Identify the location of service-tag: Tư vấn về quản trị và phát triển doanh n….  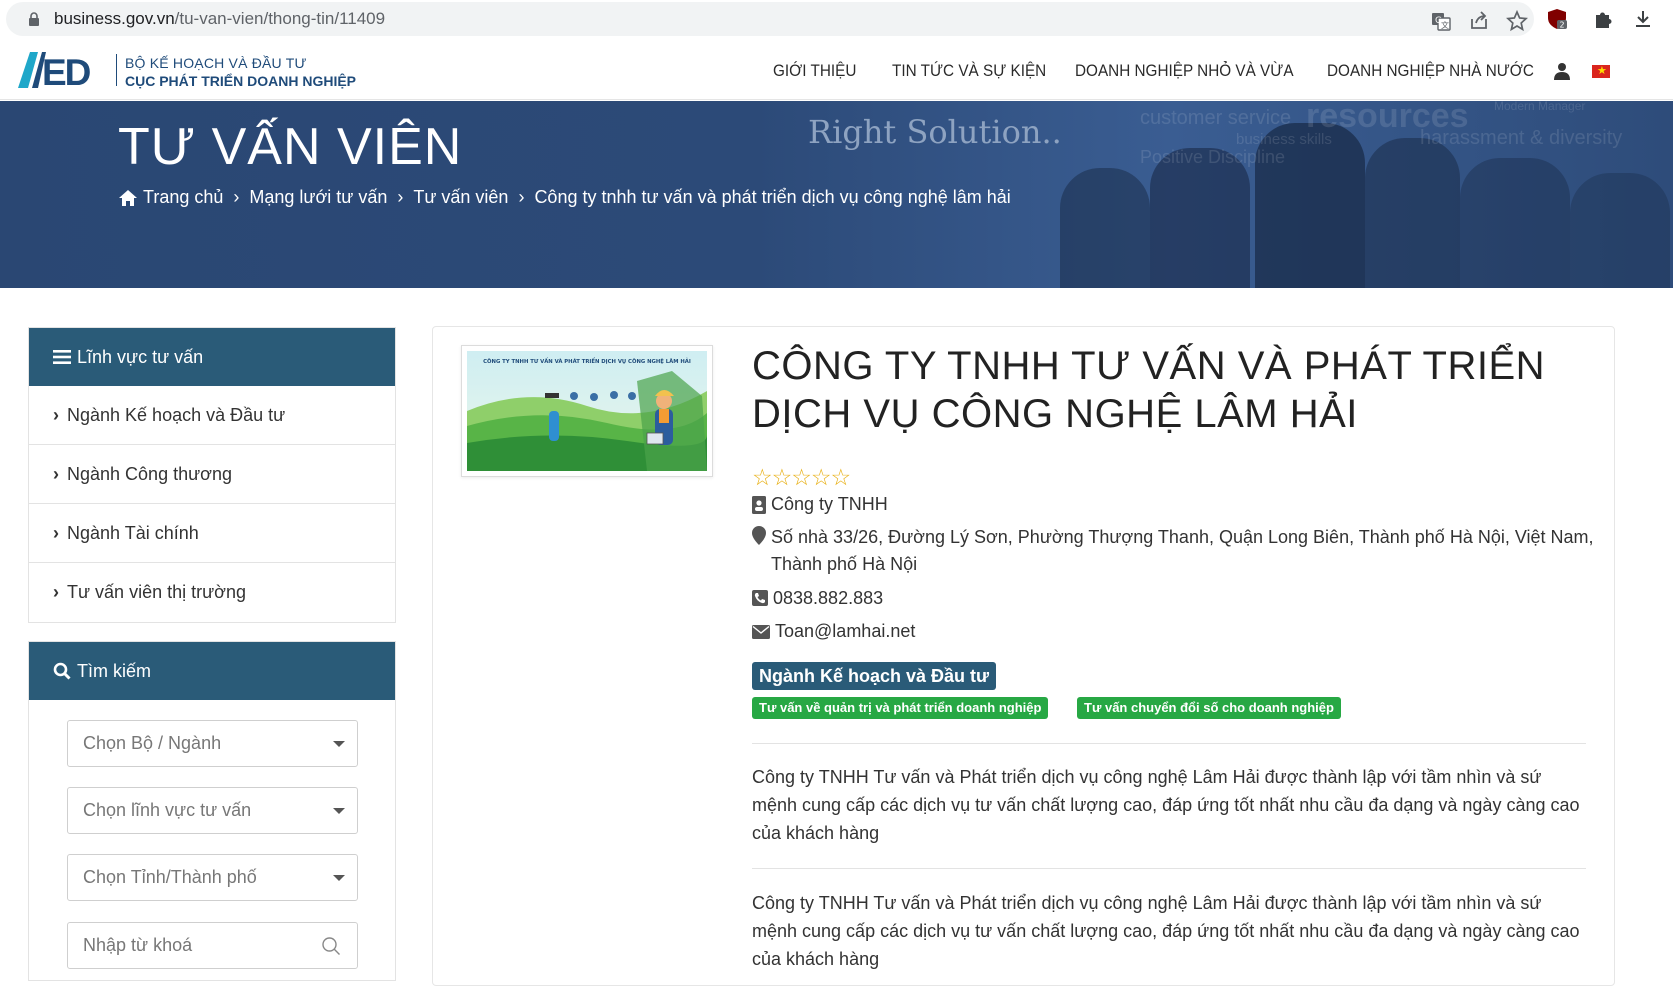
(900, 708).